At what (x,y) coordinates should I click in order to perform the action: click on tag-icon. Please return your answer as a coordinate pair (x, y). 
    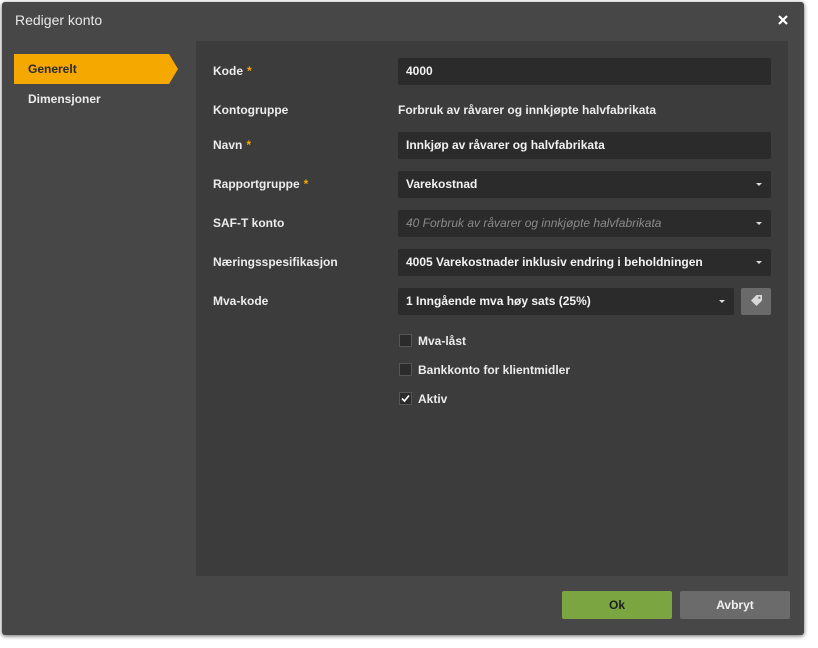
    Looking at the image, I should click on (756, 302).